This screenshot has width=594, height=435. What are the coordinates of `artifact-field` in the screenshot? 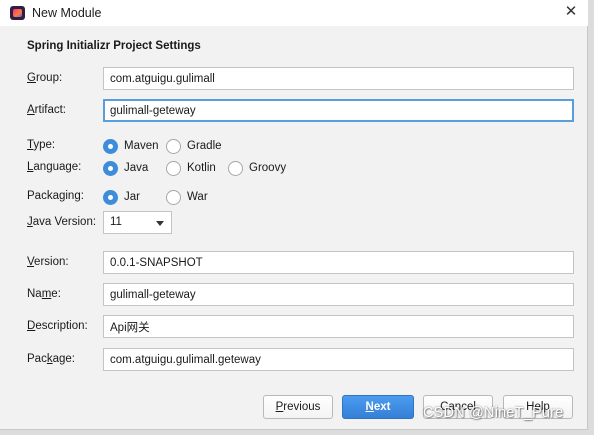 It's located at (338, 110).